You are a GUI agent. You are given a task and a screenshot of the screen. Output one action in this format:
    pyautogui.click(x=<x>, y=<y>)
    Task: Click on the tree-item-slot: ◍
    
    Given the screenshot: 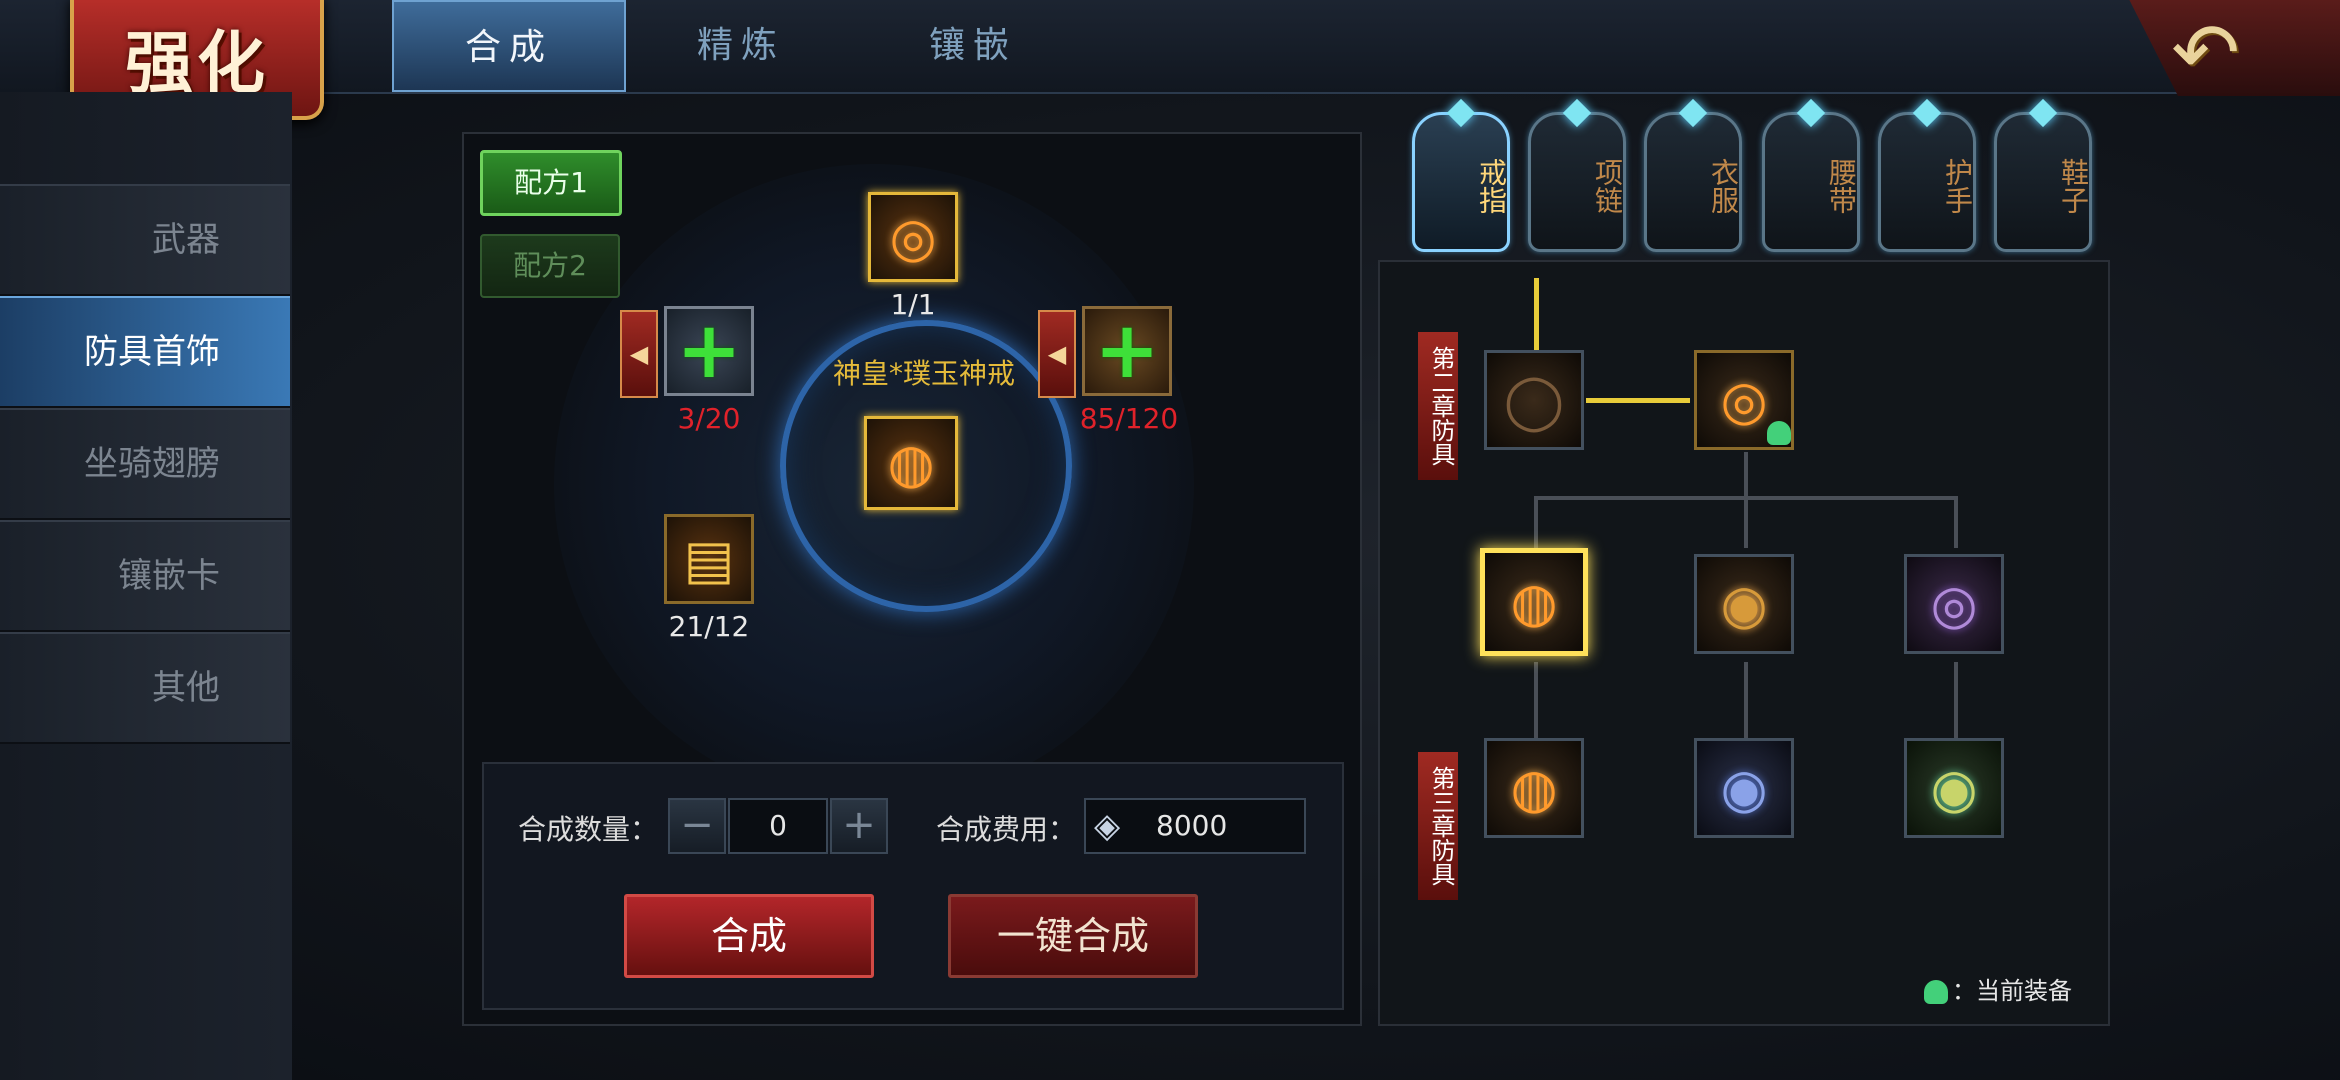 What is the action you would take?
    pyautogui.click(x=1534, y=788)
    